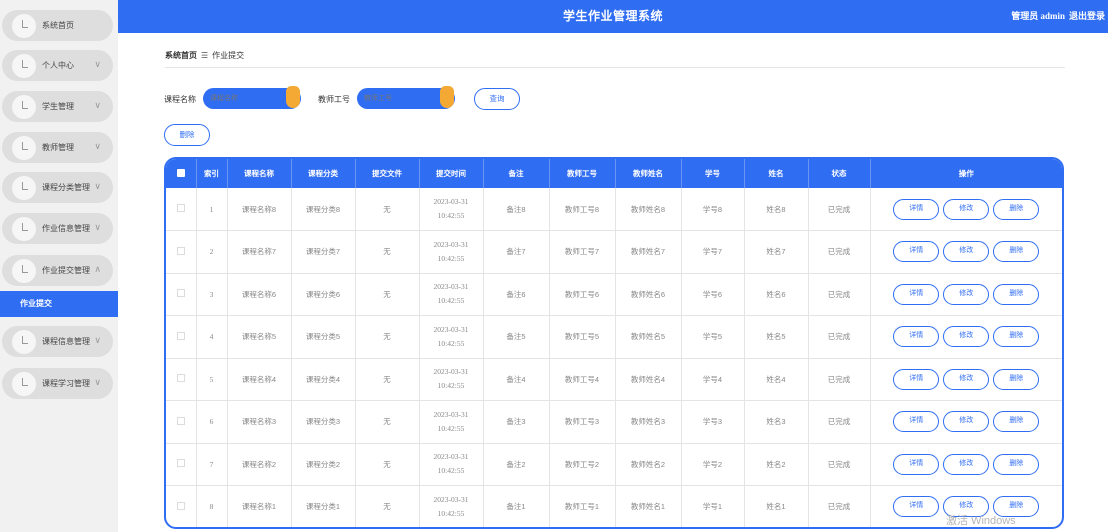 This screenshot has height=532, width=1108. Describe the element at coordinates (259, 422) in the screenshot. I see `cell-course-name: 课程名称3` at that location.